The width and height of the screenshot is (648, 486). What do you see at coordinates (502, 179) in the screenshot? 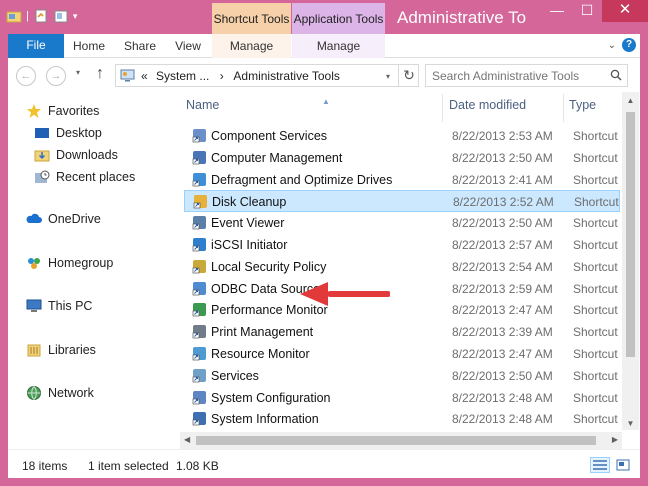
I see `file-date-modified: 8/22/2013 2:41 AM` at bounding box center [502, 179].